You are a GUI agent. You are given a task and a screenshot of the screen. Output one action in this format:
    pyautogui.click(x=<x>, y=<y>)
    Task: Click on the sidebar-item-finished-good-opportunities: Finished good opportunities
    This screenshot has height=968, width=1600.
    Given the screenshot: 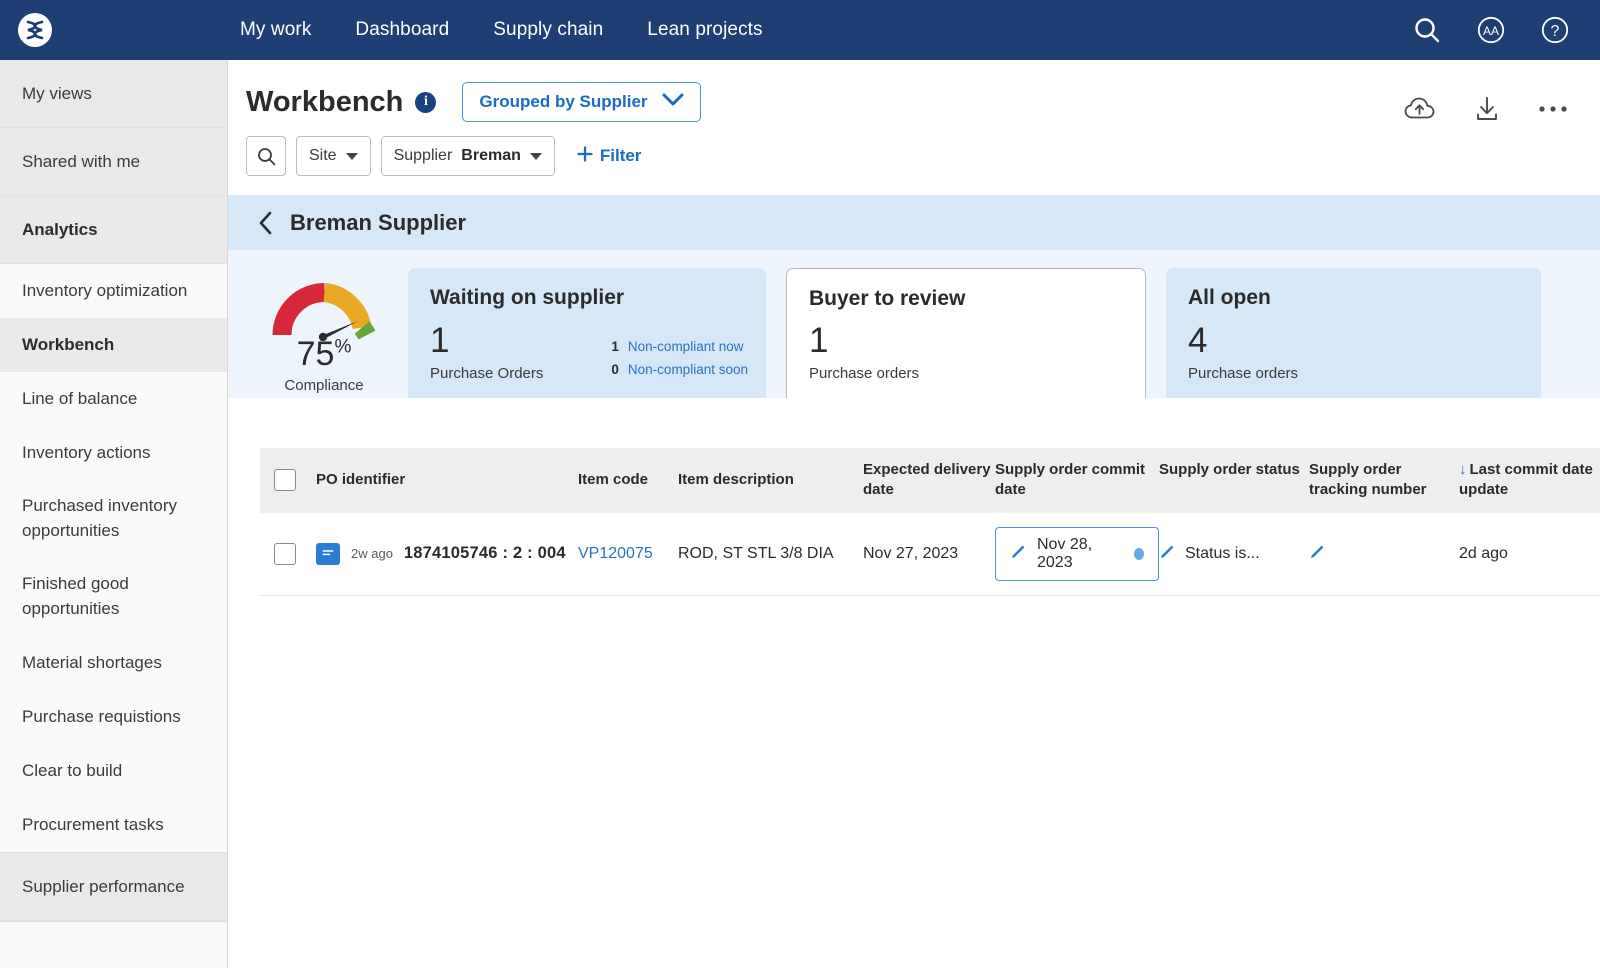 What is the action you would take?
    pyautogui.click(x=113, y=597)
    